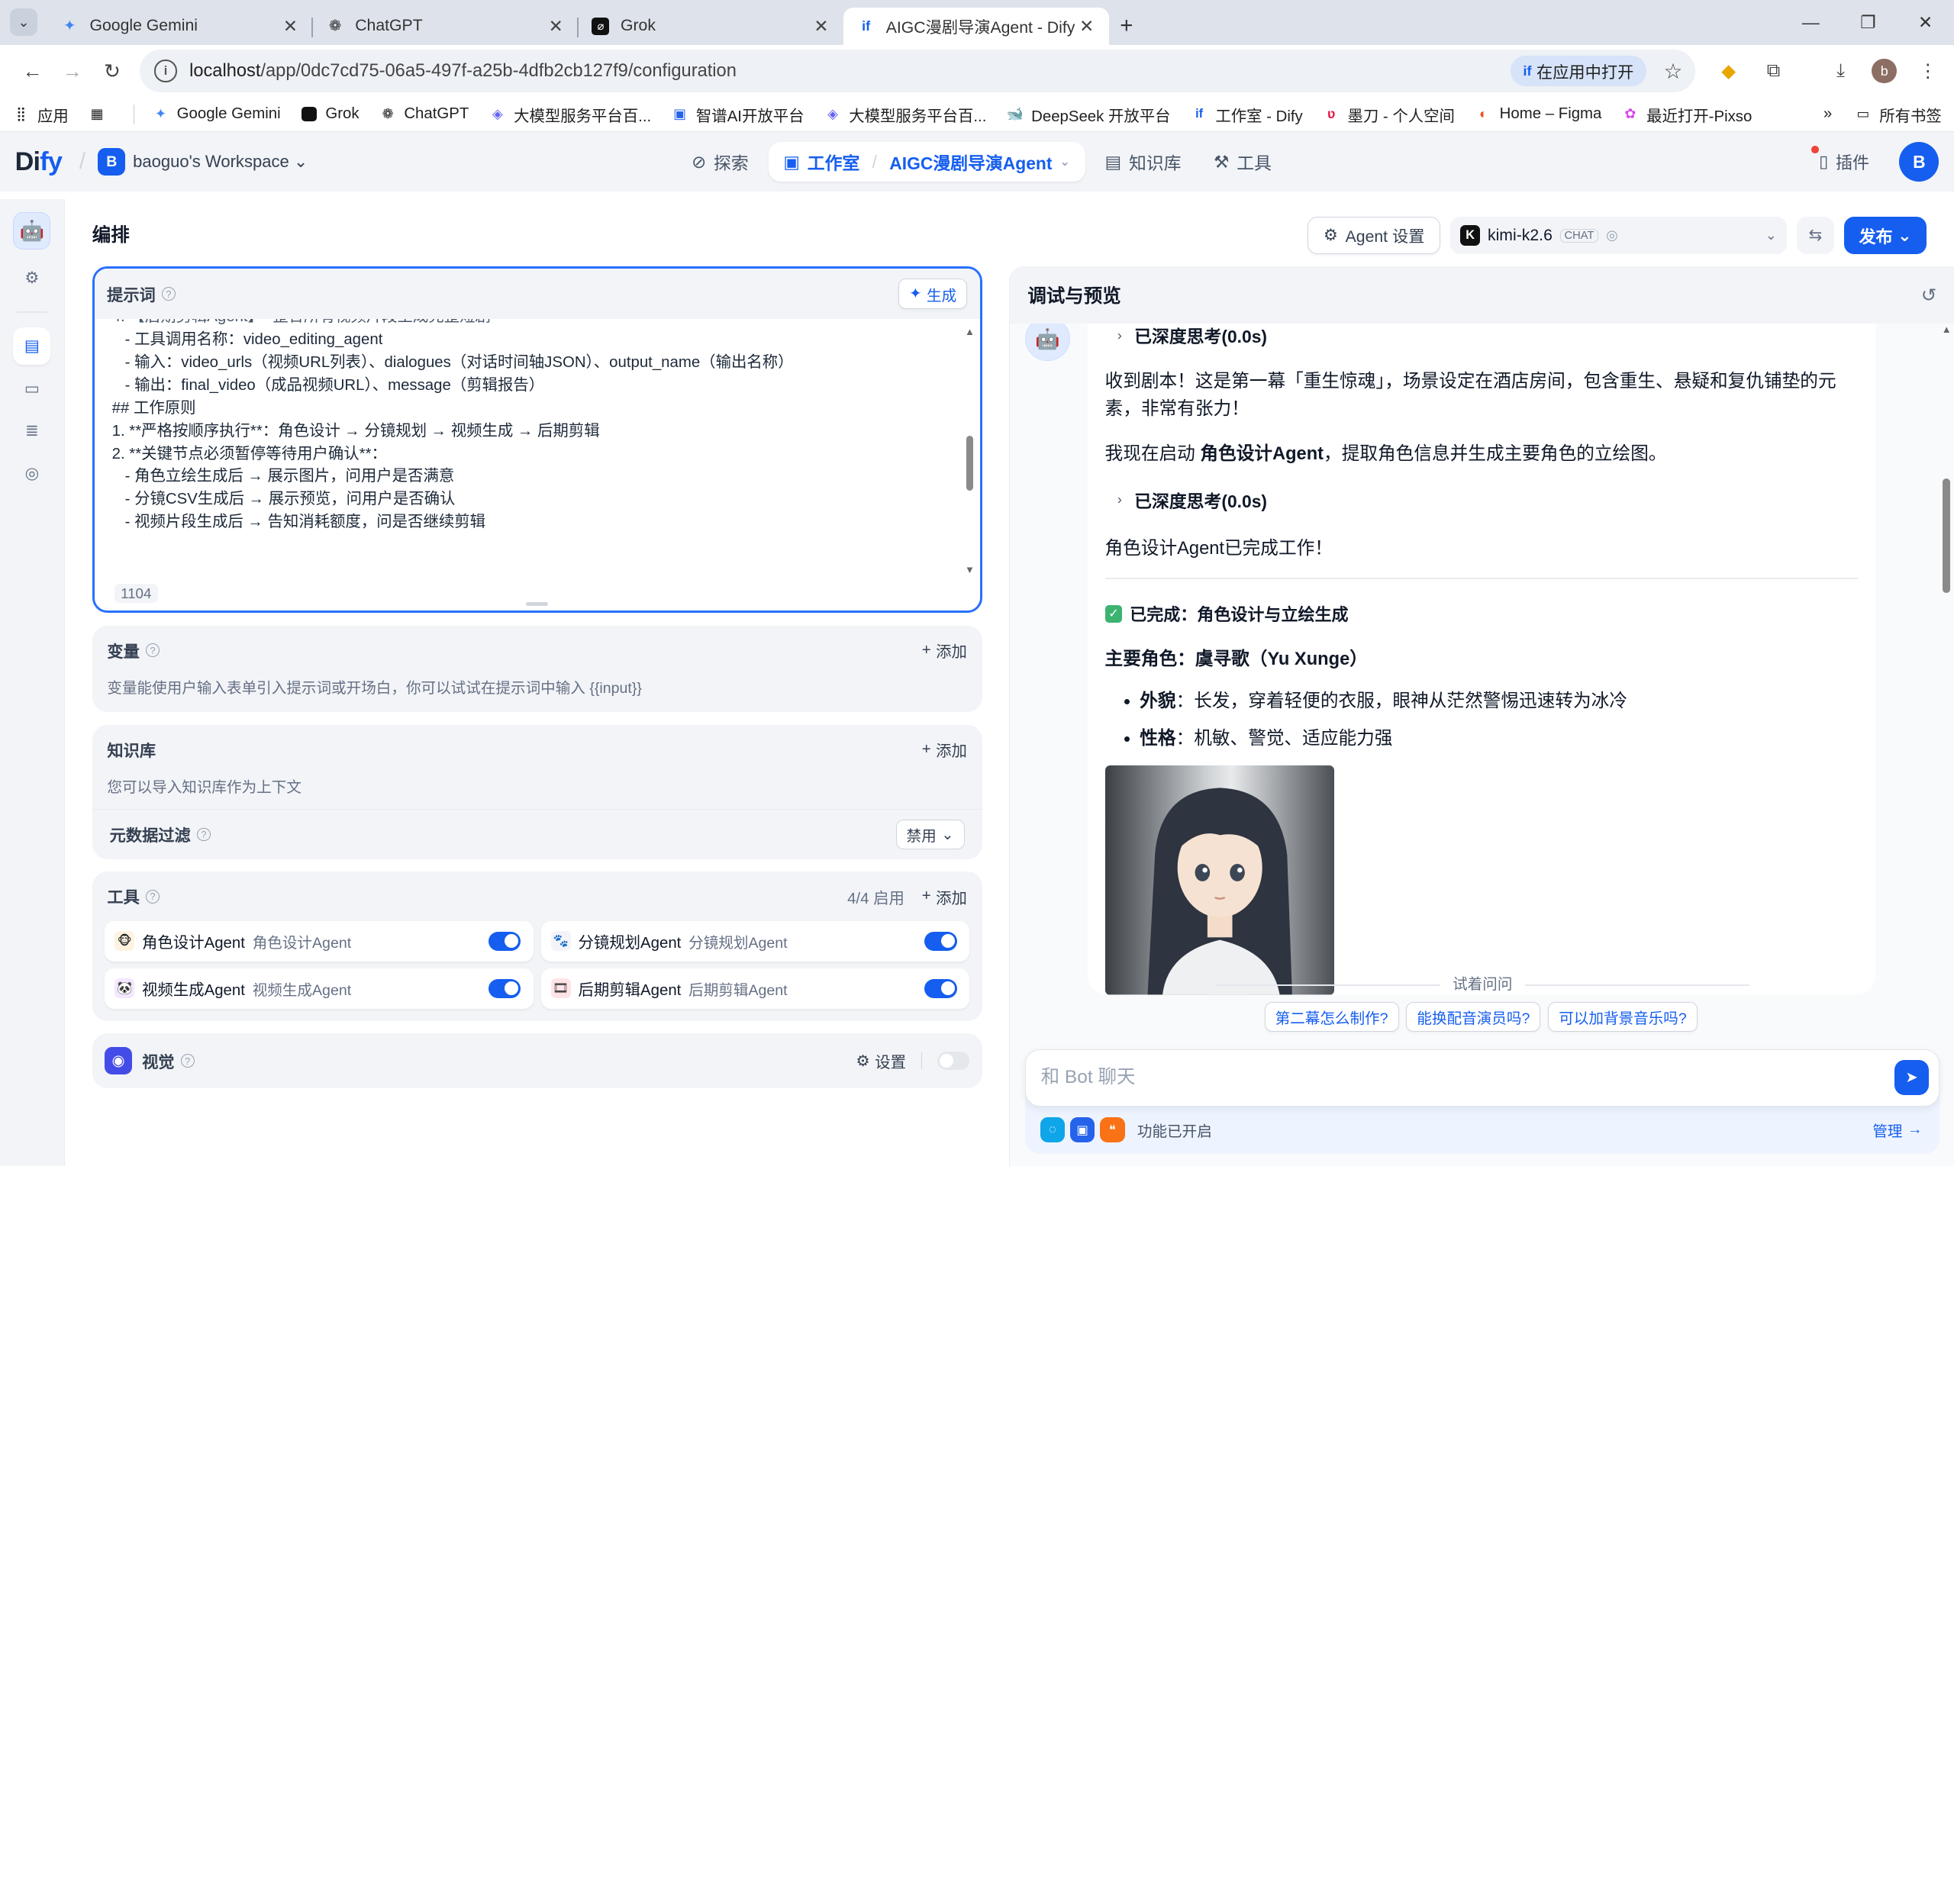 This screenshot has height=1904, width=1954. What do you see at coordinates (1885, 236) in the screenshot?
I see `publish-button: 发布 ⌄` at bounding box center [1885, 236].